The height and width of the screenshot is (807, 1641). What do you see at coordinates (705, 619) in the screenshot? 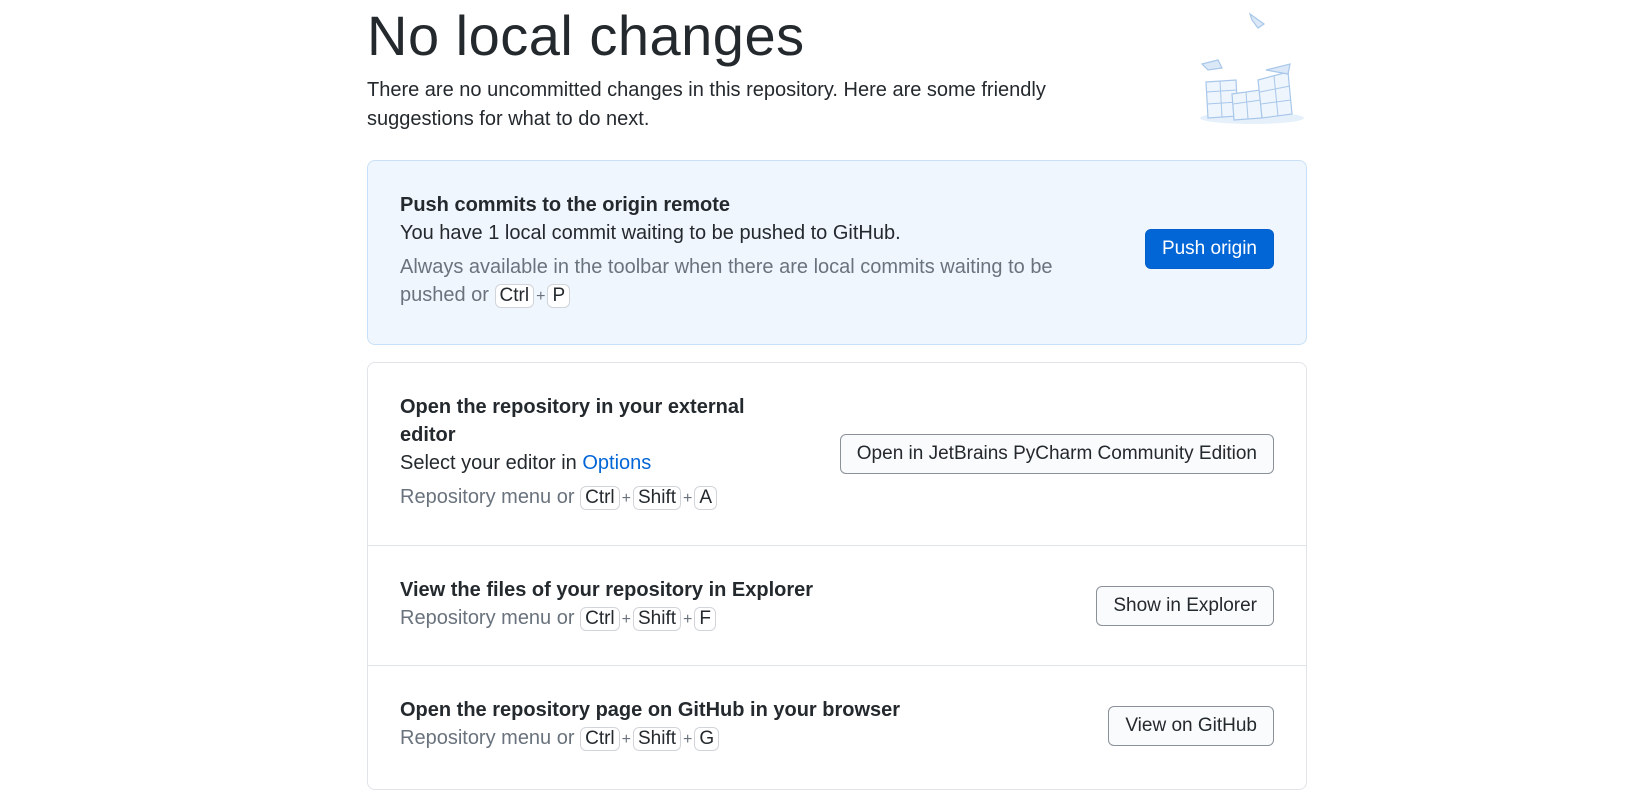
I see `kbd-f: F` at bounding box center [705, 619].